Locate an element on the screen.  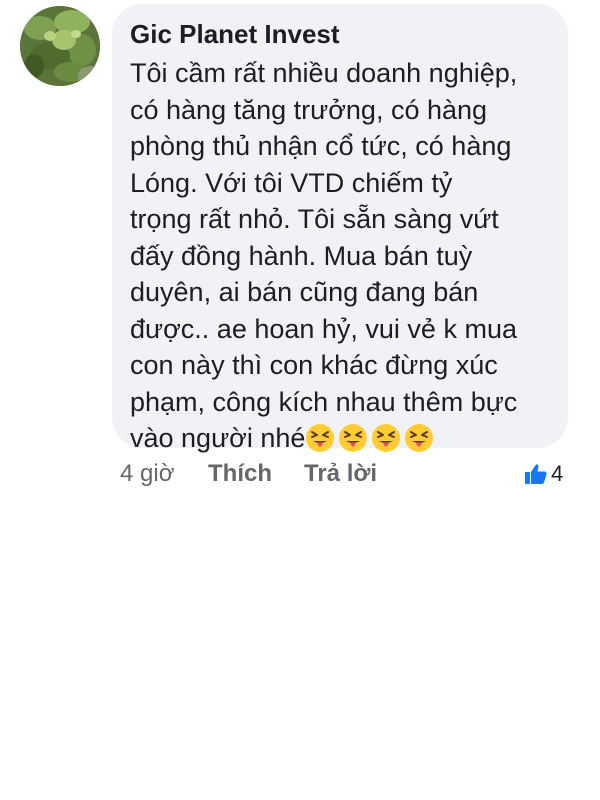
comment-line: được.. ae hoan hỷ, vui vẻ k mua is located at coordinates (323, 328).